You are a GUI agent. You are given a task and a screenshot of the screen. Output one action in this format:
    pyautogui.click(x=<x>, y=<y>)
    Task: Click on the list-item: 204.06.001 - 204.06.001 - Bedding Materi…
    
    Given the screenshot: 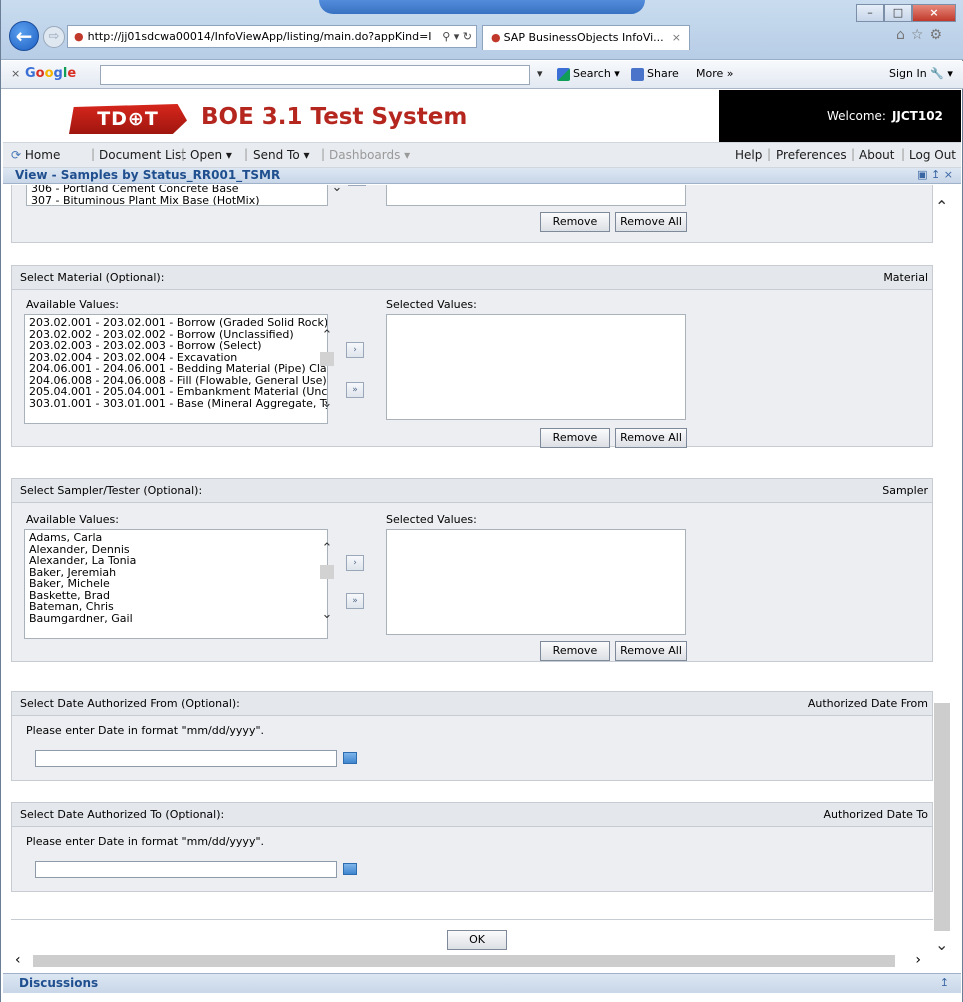 What is the action you would take?
    pyautogui.click(x=178, y=369)
    